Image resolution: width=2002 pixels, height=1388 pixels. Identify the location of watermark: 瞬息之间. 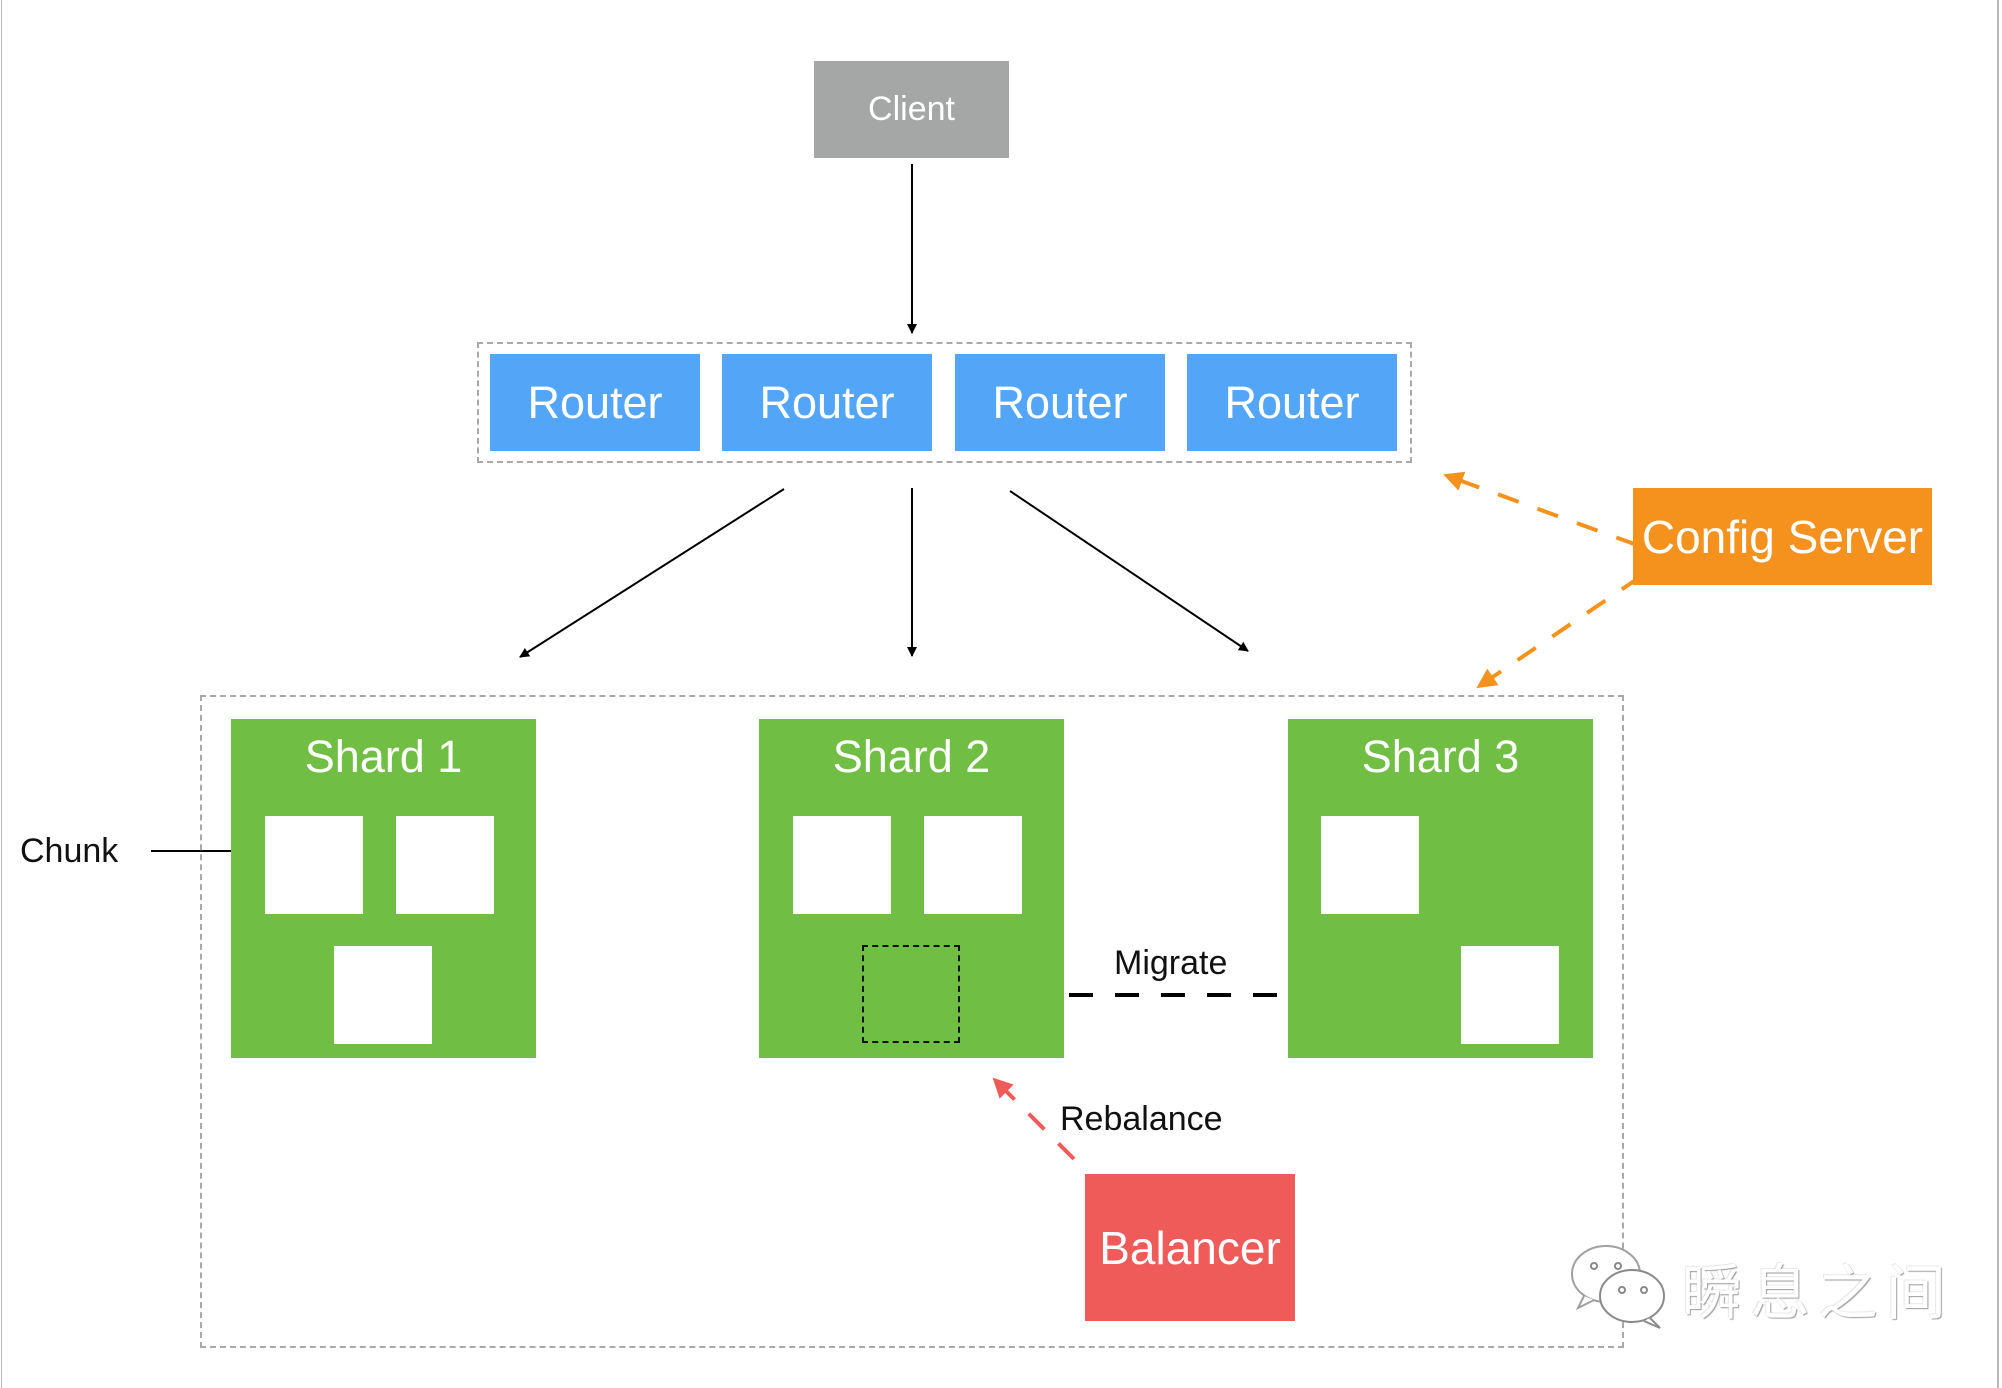
(1760, 1288).